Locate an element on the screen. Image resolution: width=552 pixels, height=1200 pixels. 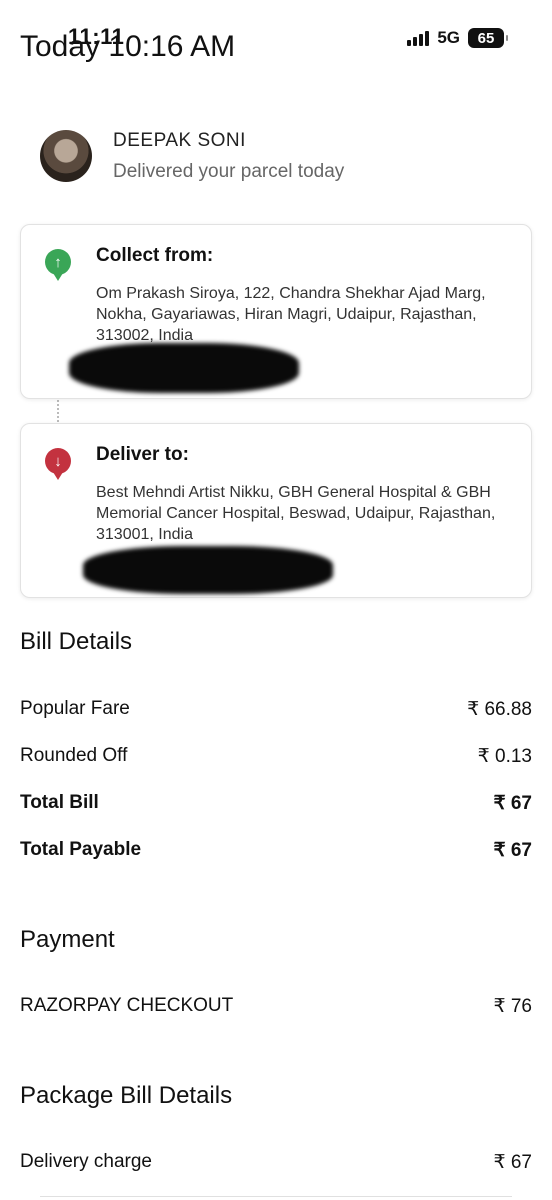
payment-amount: ₹ 76 is located at coordinates (512, 1006).